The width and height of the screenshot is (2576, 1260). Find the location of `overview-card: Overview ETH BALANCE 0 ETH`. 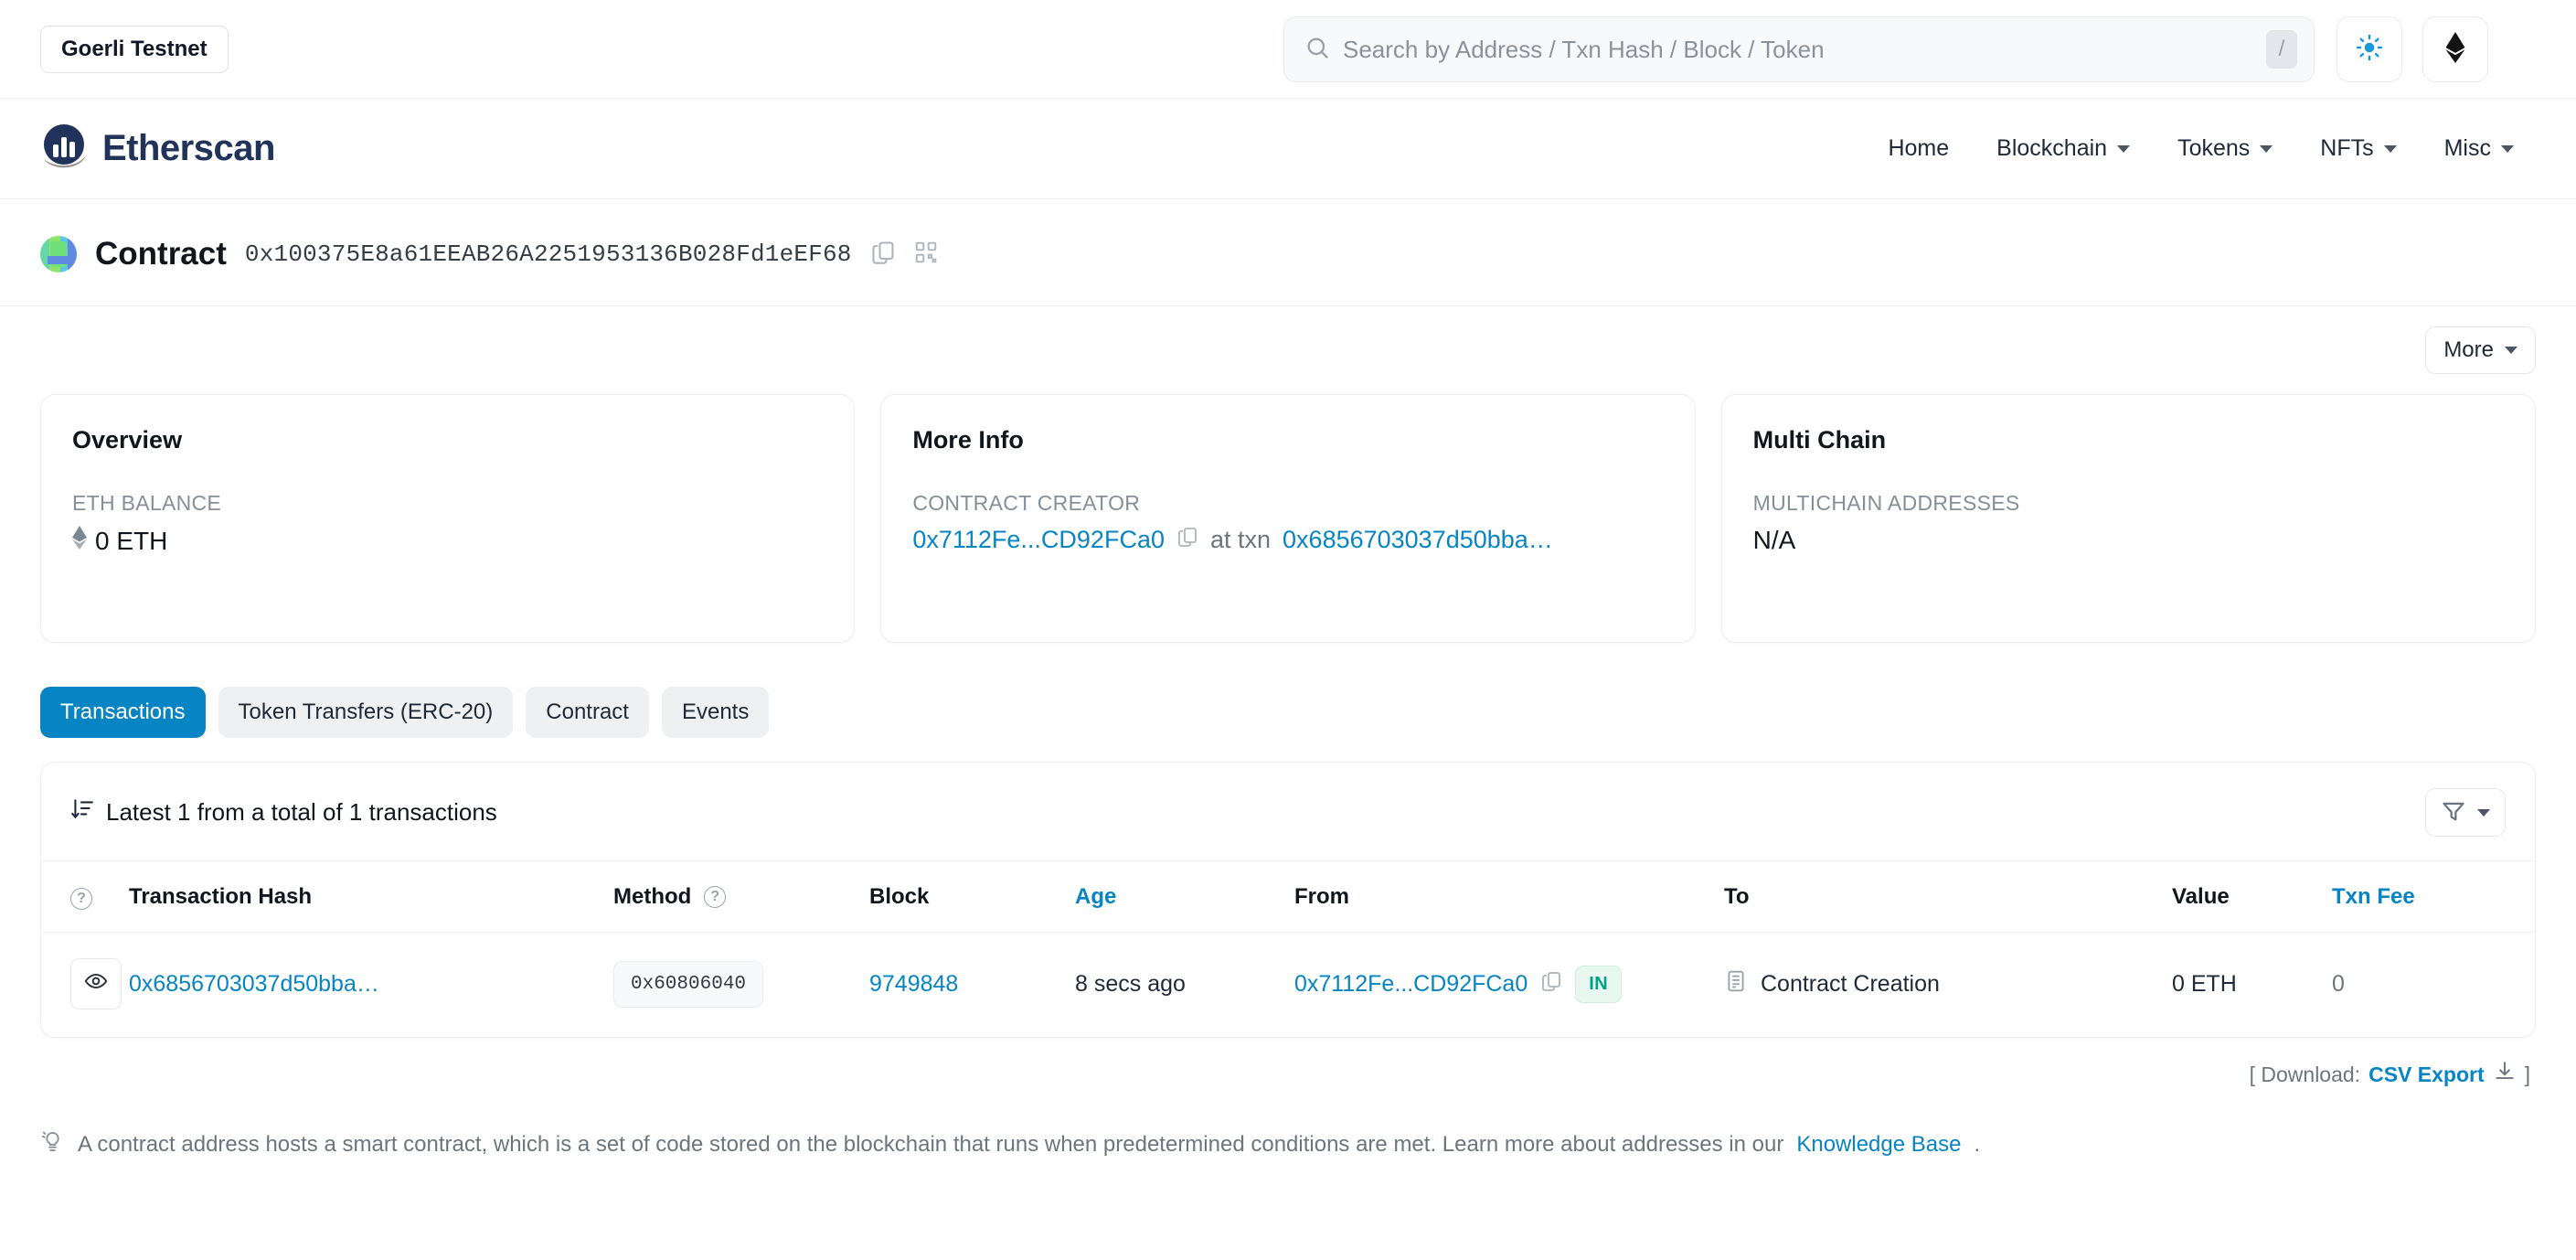

overview-card: Overview ETH BALANCE 0 ETH is located at coordinates (448, 518).